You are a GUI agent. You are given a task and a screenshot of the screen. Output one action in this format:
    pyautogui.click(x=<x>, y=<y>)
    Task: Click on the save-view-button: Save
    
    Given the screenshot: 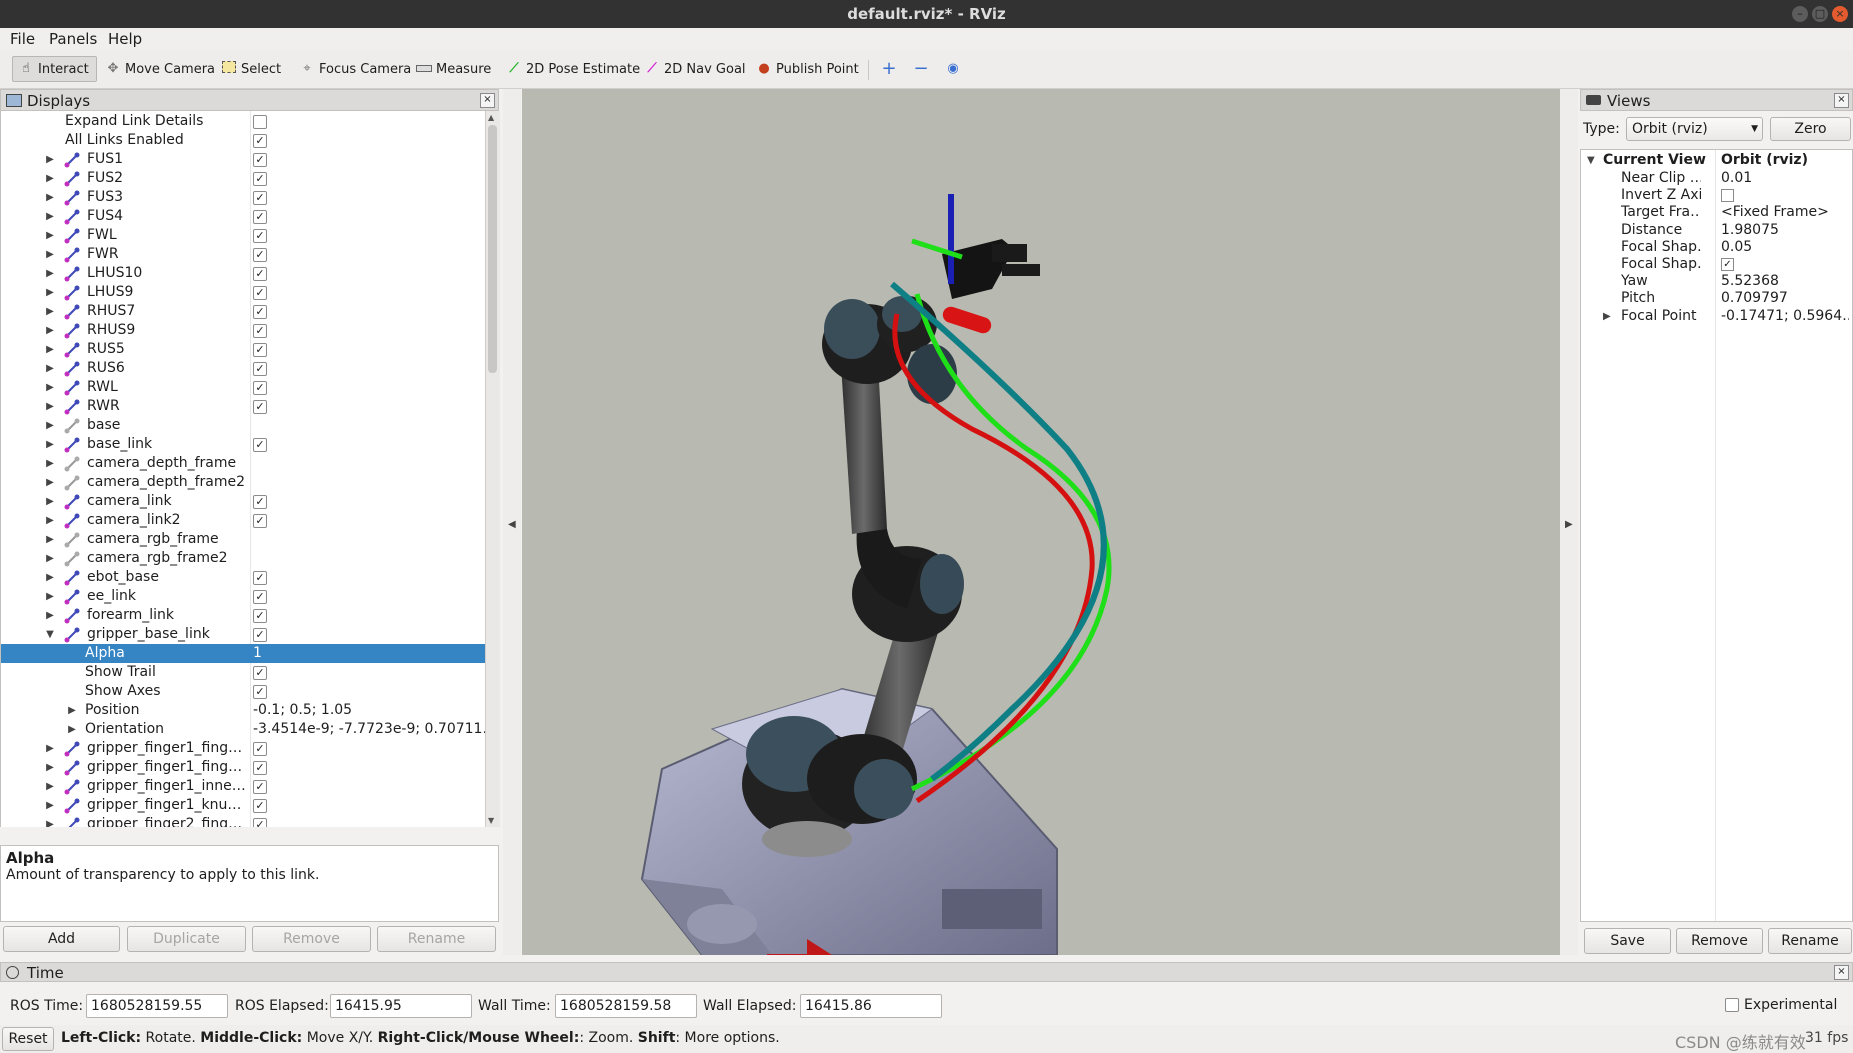 What is the action you would take?
    pyautogui.click(x=1627, y=941)
    